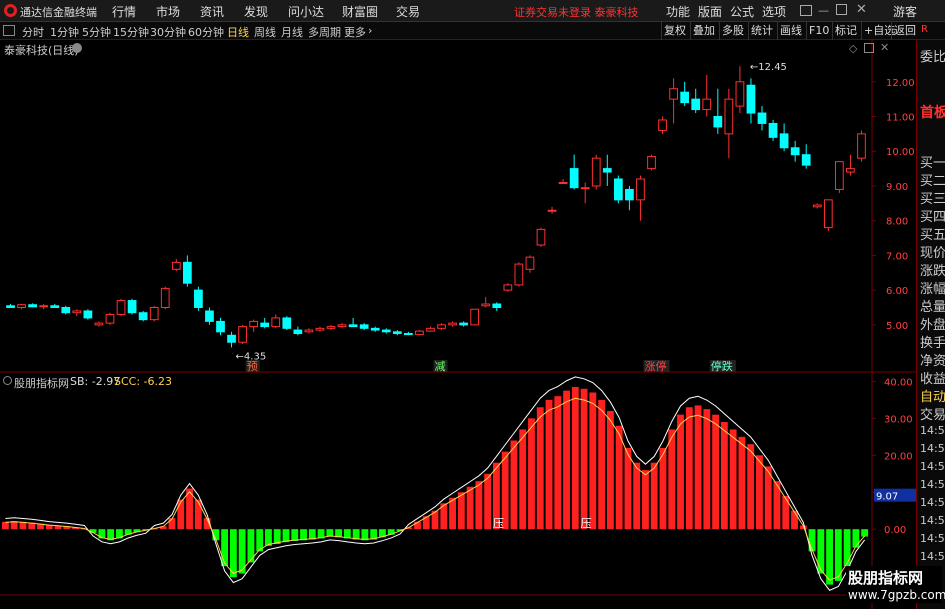 The image size is (945, 609). What do you see at coordinates (703, 31) in the screenshot?
I see `tool-overlay: 叠加` at bounding box center [703, 31].